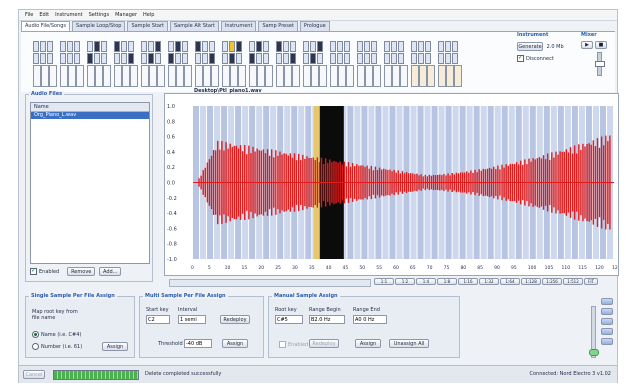 Image resolution: width=636 pixels, height=391 pixels. What do you see at coordinates (600, 64) in the screenshot?
I see `slider-thumb` at bounding box center [600, 64].